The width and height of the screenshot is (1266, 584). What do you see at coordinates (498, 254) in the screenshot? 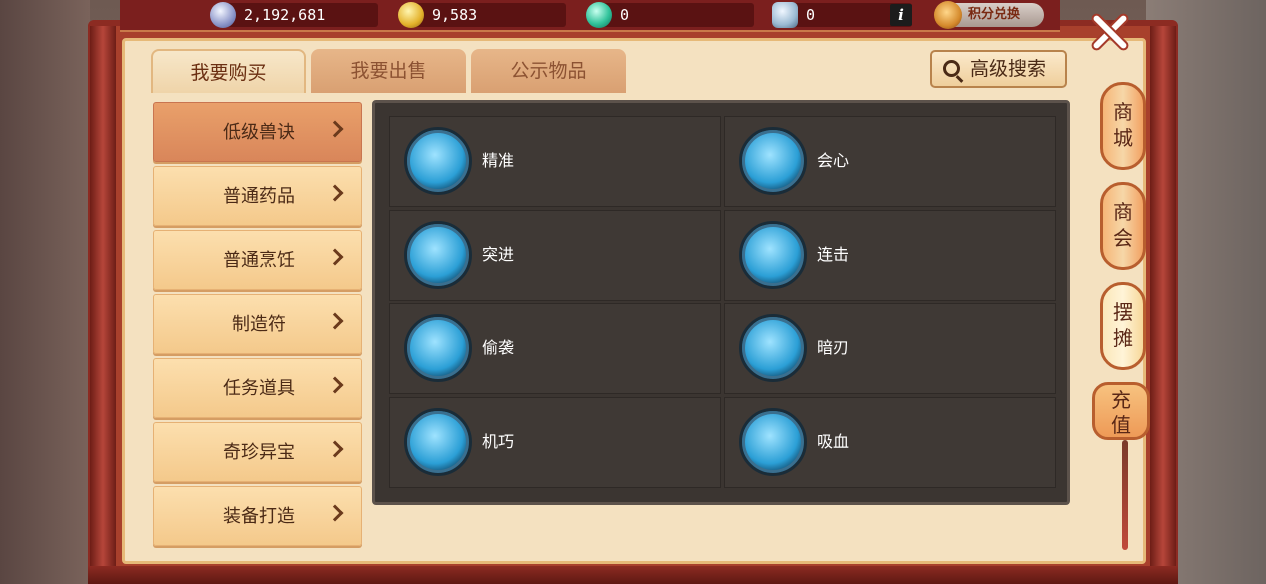
I see `skill-name: 突进` at bounding box center [498, 254].